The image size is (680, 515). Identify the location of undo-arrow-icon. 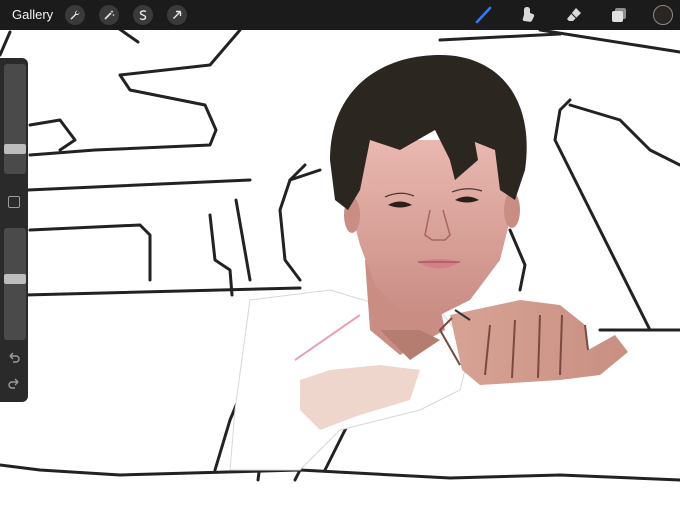
(14, 357).